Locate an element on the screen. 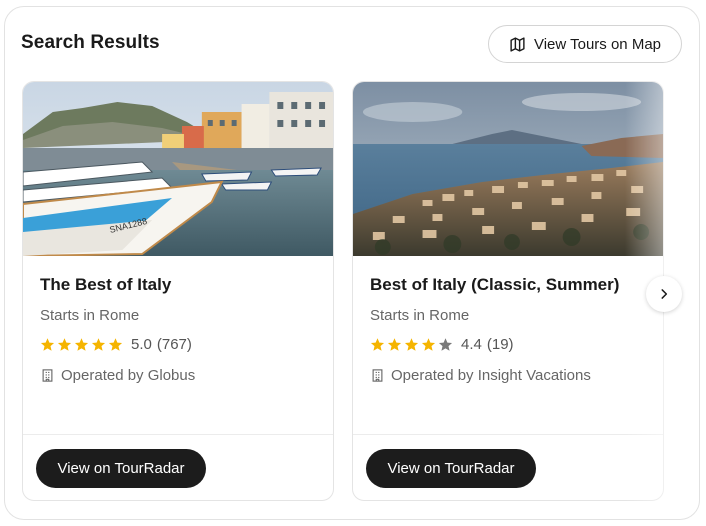  chevron-right-icon is located at coordinates (664, 294).